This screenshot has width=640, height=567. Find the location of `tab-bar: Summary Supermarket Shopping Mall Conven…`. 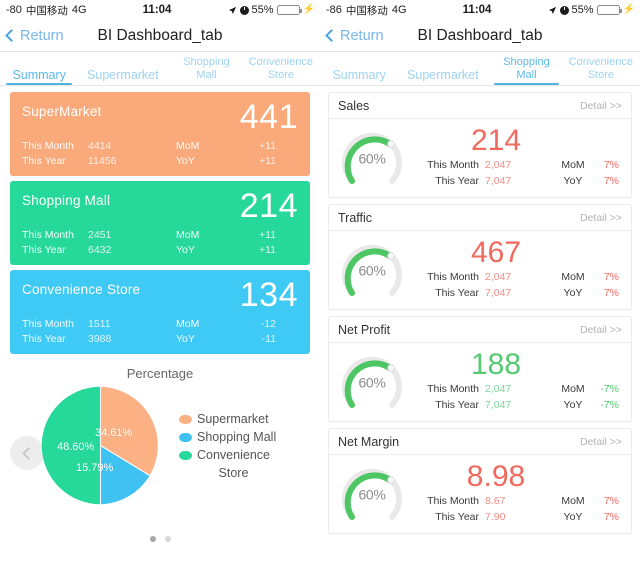

tab-bar: Summary Supermarket Shopping Mall Conven… is located at coordinates (480, 69).